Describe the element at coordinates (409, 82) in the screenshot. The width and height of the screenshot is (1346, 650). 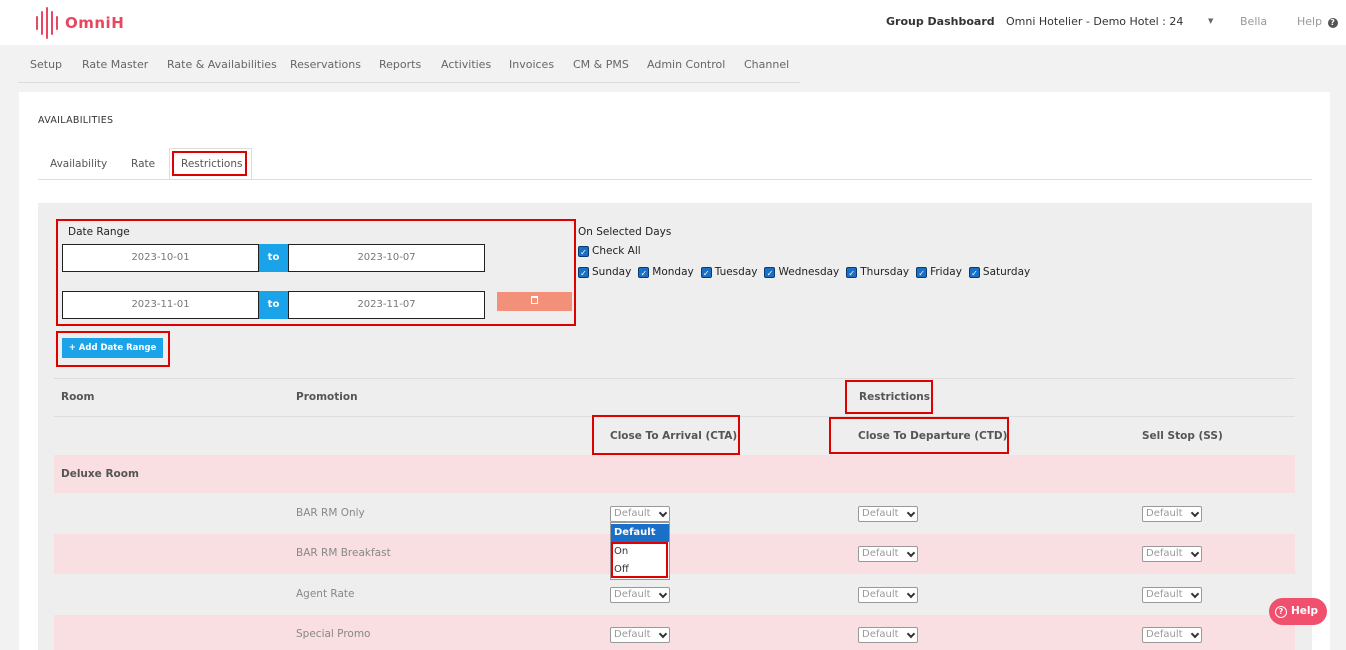
I see `nav-divider` at that location.